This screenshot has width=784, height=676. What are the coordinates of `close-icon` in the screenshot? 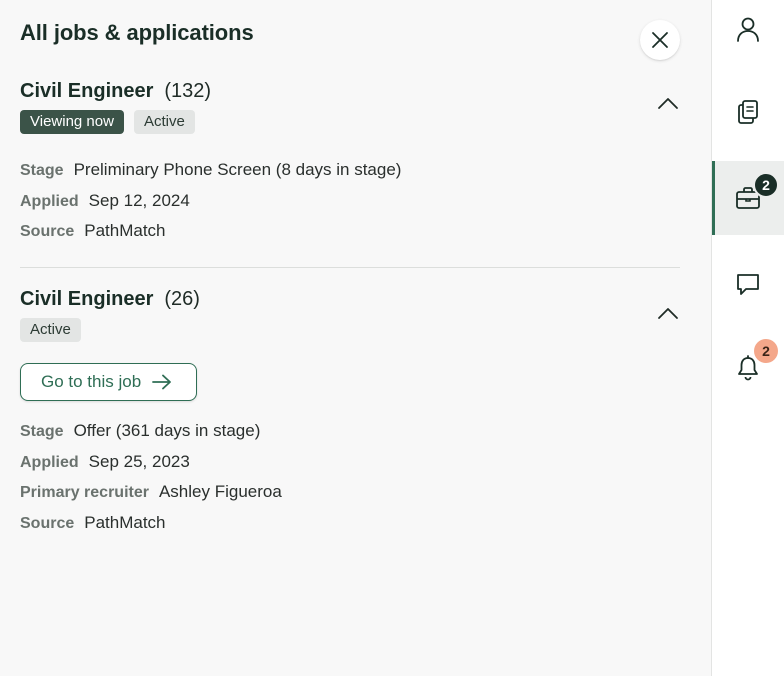 It's located at (660, 40).